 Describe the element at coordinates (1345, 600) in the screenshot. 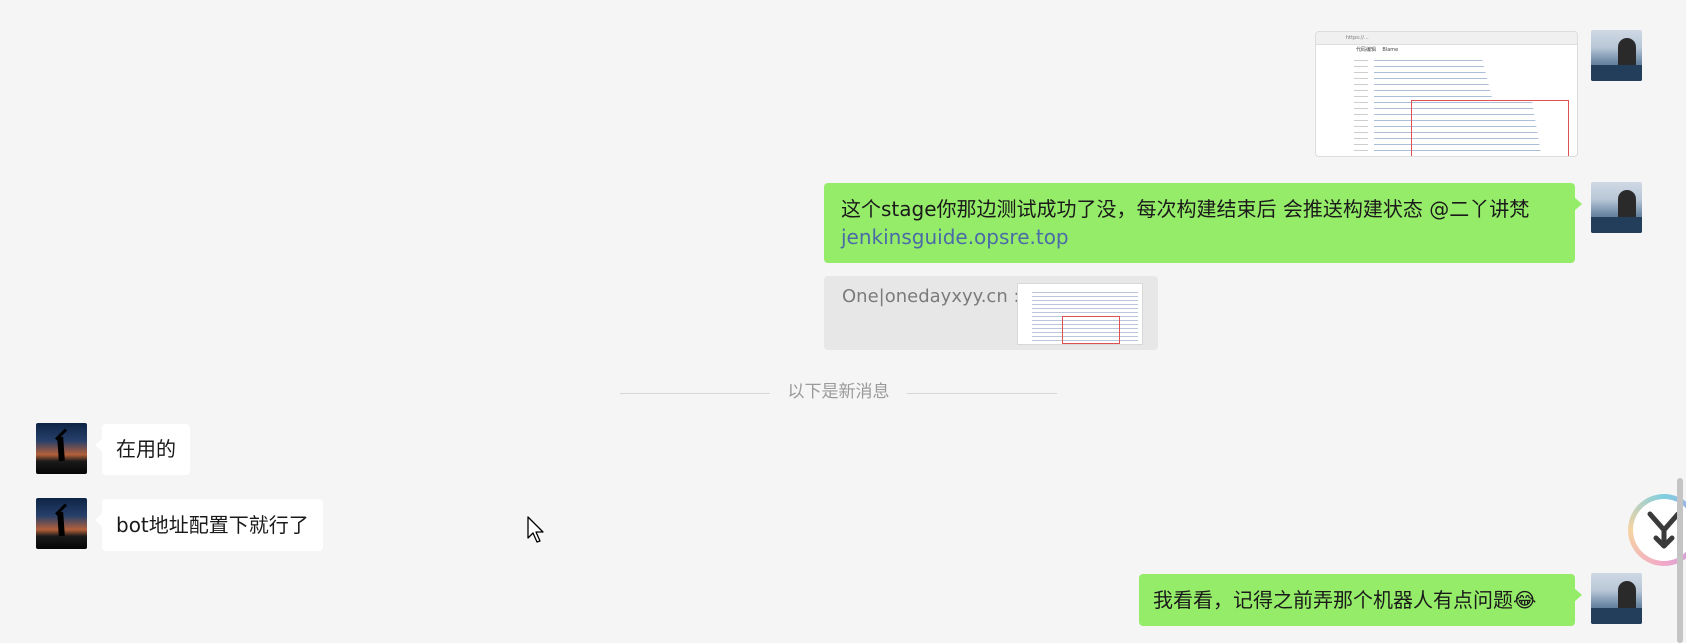

I see `message-text: 我看看，记得之前弄那个机器人有点问题😂` at that location.